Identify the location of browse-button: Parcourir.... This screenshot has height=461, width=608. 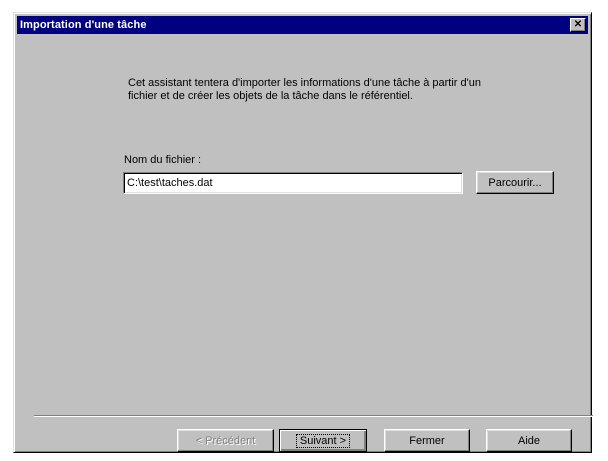
(515, 182).